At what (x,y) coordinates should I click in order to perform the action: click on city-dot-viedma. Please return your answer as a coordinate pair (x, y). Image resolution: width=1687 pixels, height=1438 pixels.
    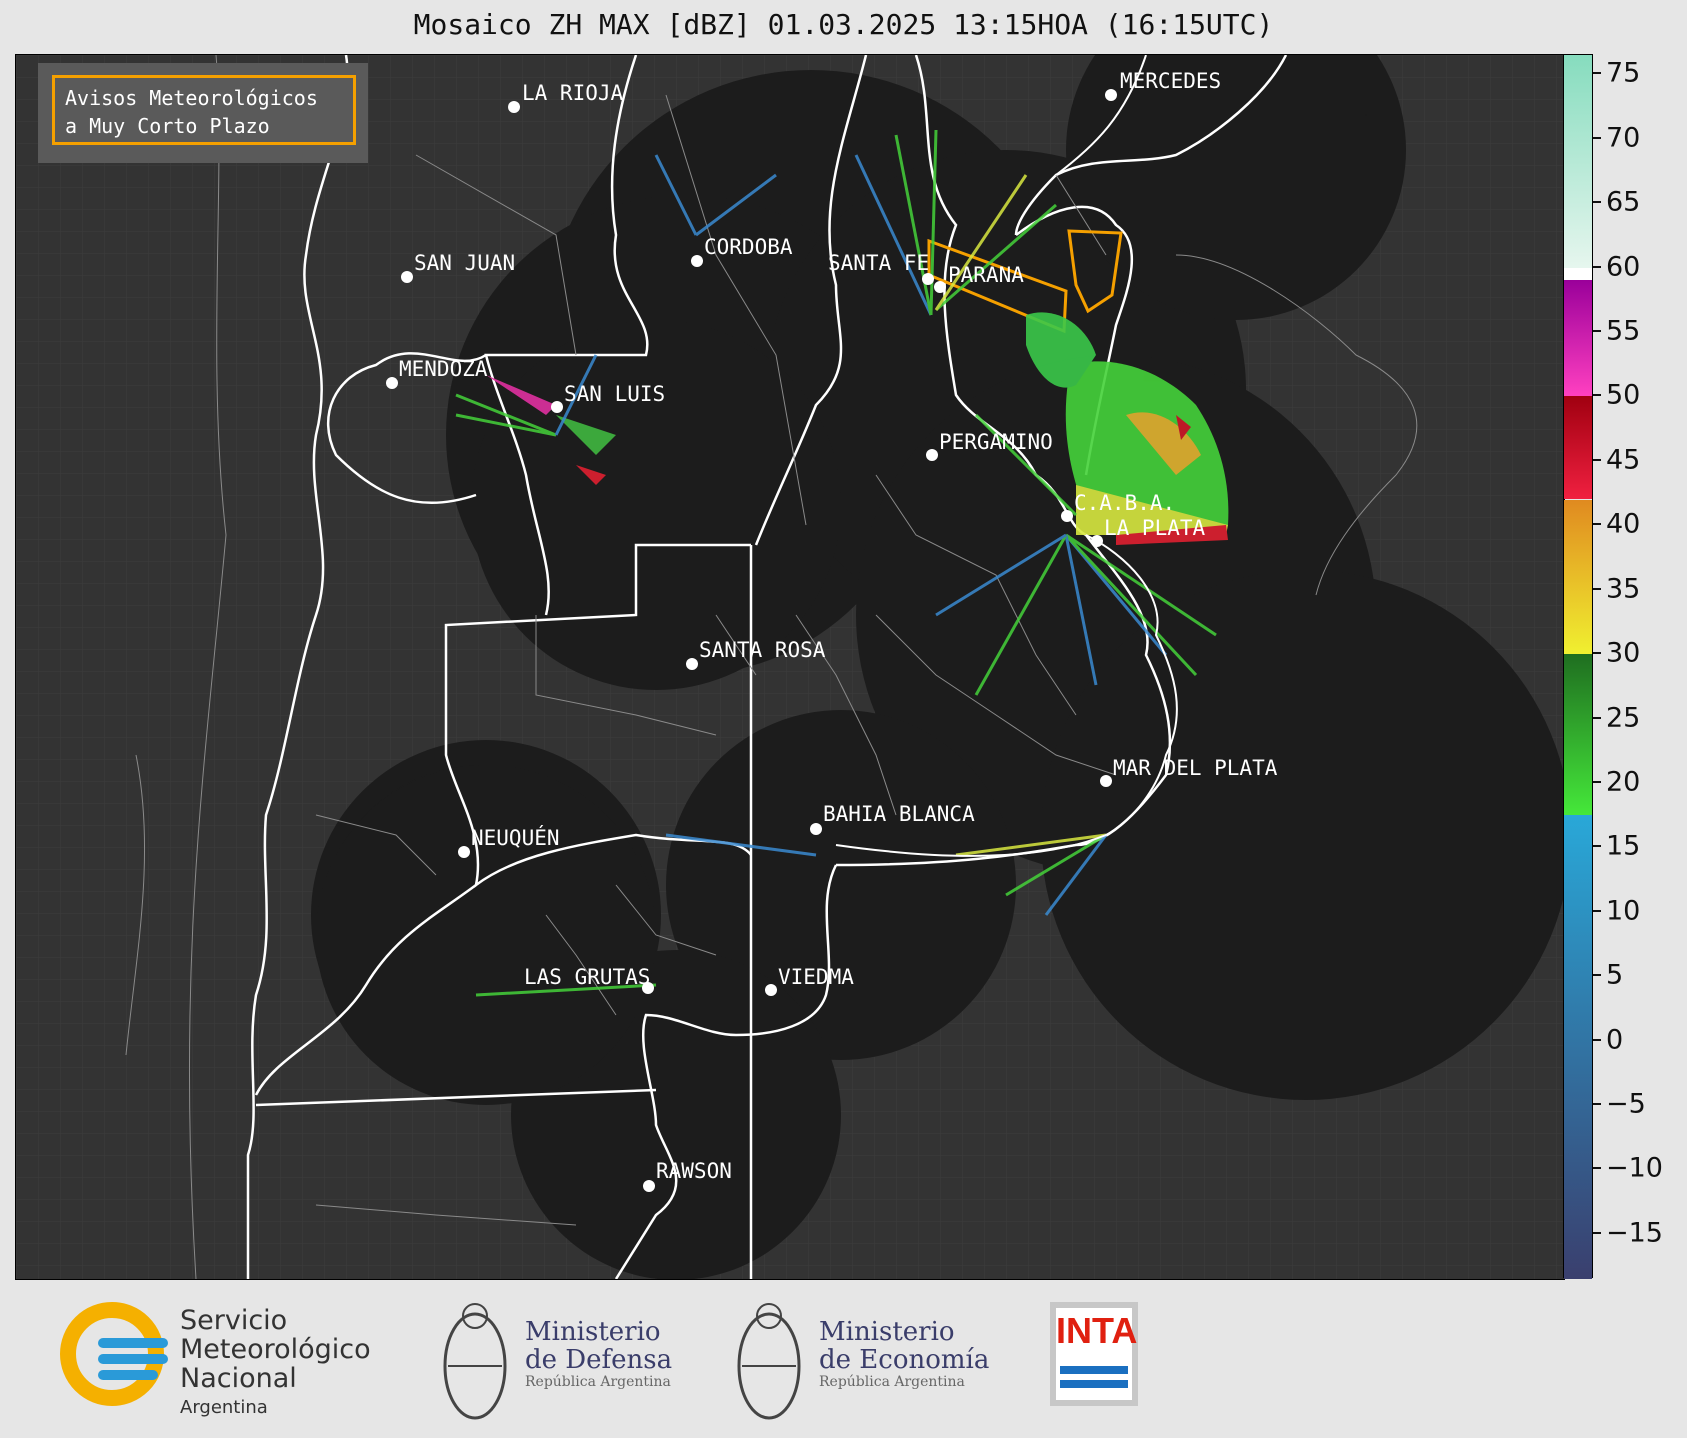
    Looking at the image, I should click on (771, 990).